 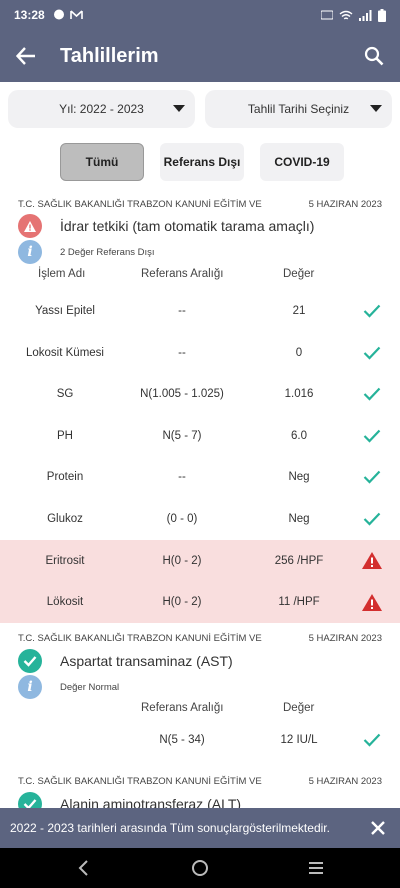 I want to click on year-dropdown: Yıl: 2022 - 2023, so click(x=101, y=109).